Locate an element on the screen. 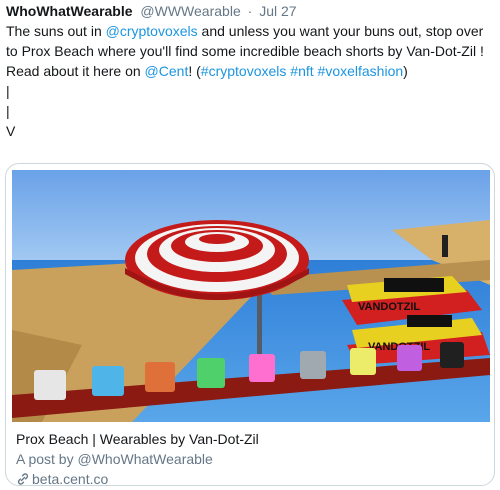  arrow-line-2: | is located at coordinates (8, 111).